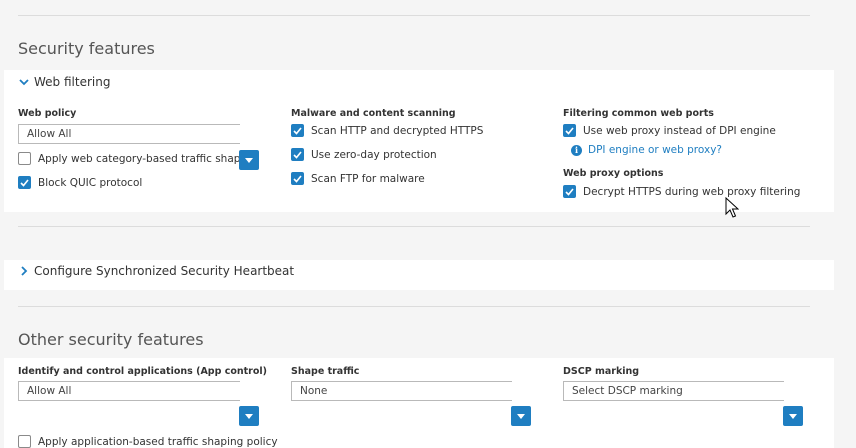 The height and width of the screenshot is (448, 856). Describe the element at coordinates (368, 178) in the screenshot. I see `scan-ftp-label: Scan FTP for malware` at that location.